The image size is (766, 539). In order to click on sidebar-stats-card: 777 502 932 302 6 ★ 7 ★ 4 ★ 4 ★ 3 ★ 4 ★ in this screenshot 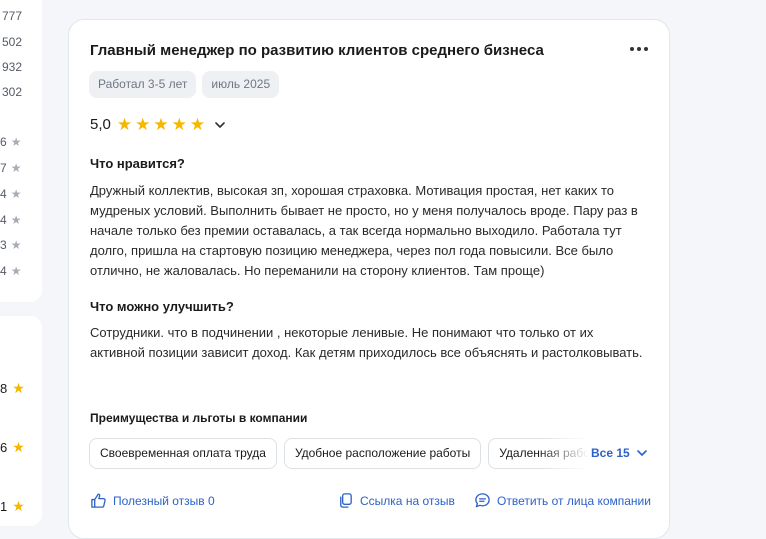, I will do `click(21, 151)`.